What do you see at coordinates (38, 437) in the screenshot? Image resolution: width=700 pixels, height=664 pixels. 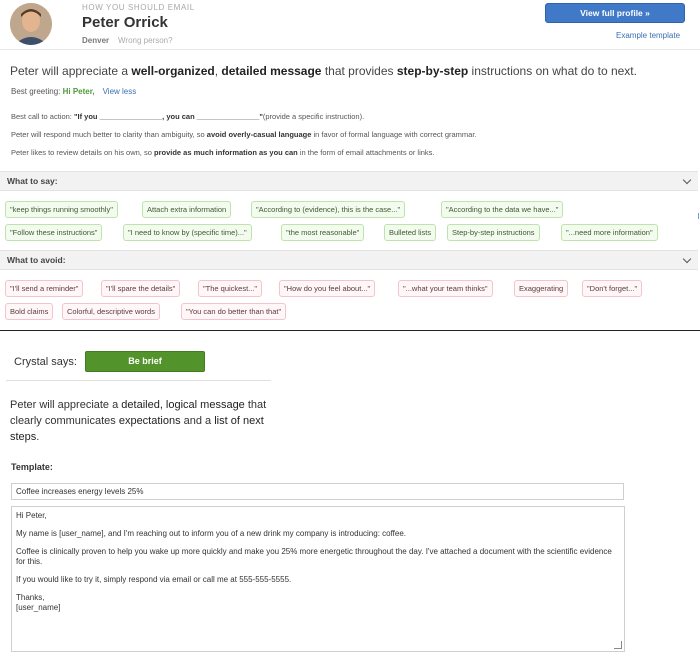 I see `advice-text: .` at bounding box center [38, 437].